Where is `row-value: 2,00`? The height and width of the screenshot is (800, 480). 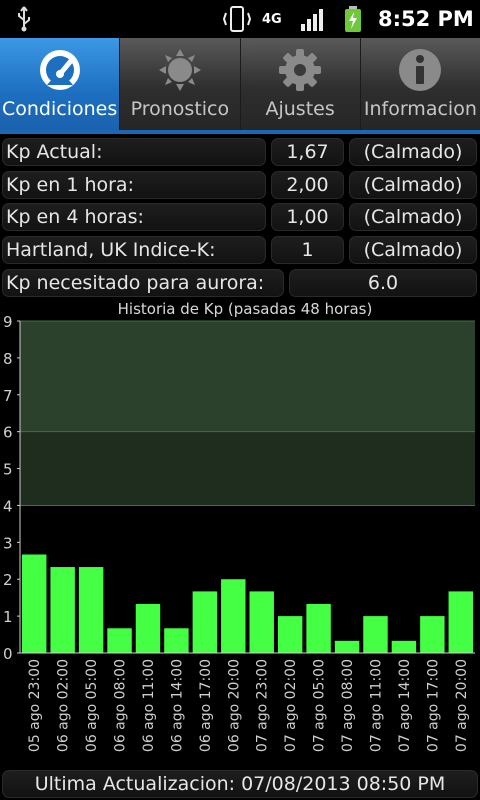 row-value: 2,00 is located at coordinates (307, 185).